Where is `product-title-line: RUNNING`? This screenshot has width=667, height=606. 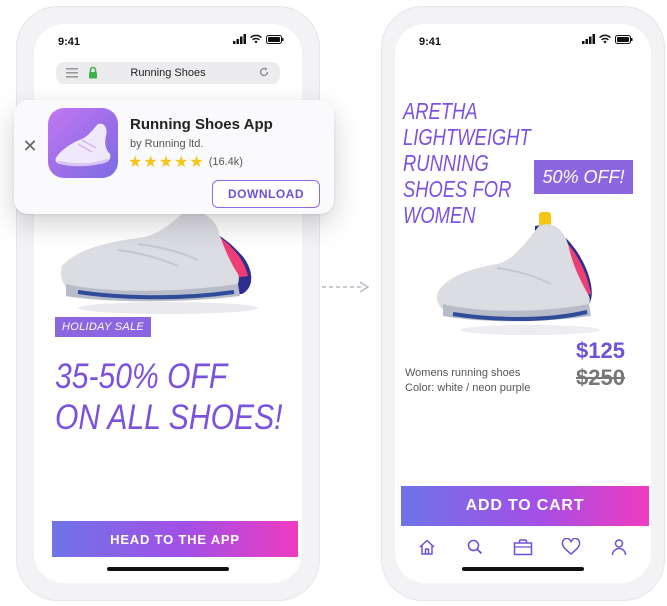
product-title-line: RUNNING is located at coordinates (446, 163).